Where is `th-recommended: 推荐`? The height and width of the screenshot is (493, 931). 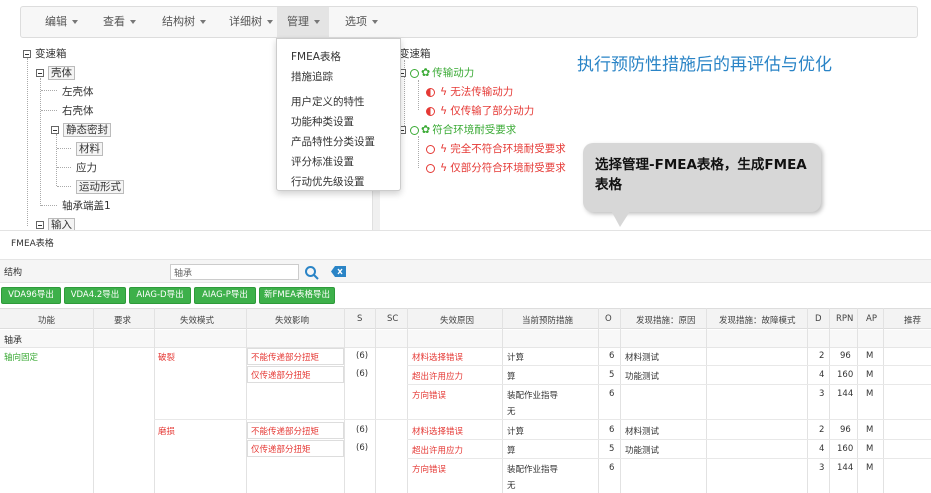 th-recommended: 推荐 is located at coordinates (913, 321).